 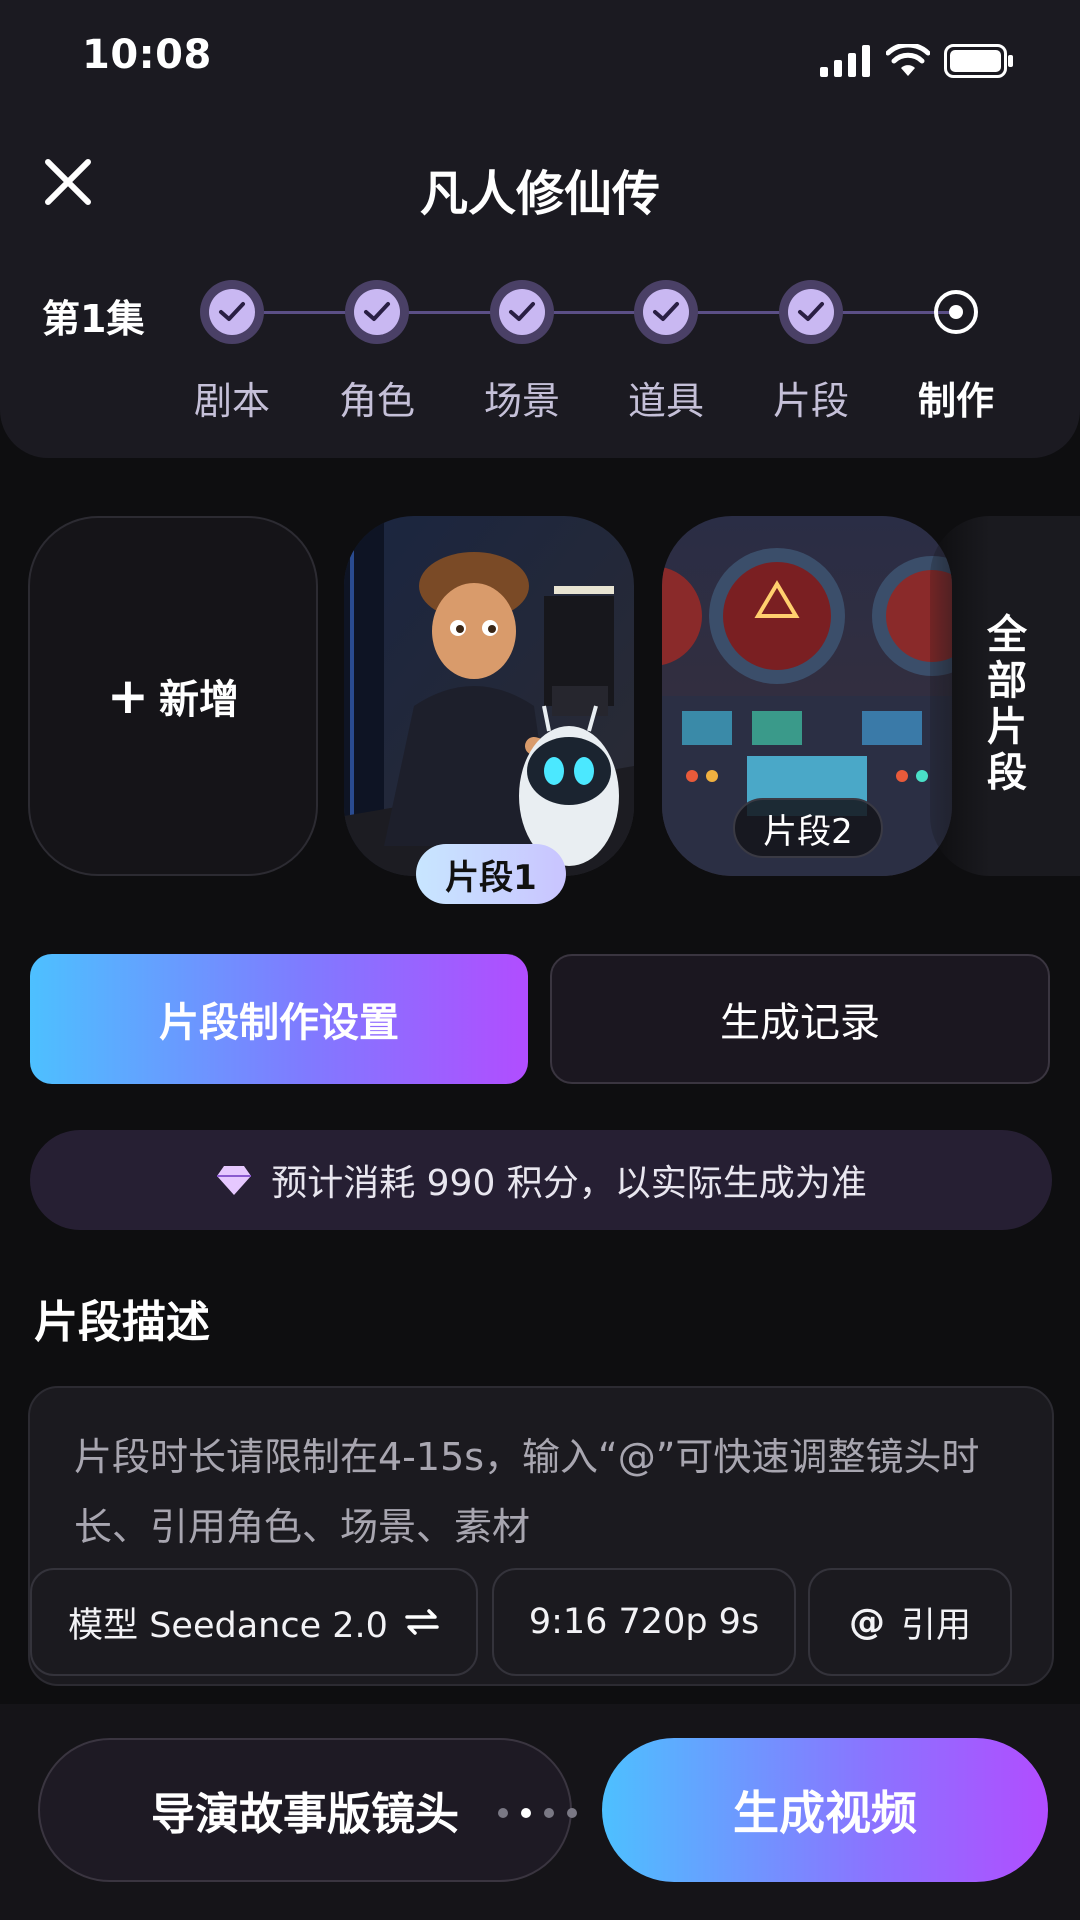 I want to click on status-time: 10:08, so click(x=147, y=55).